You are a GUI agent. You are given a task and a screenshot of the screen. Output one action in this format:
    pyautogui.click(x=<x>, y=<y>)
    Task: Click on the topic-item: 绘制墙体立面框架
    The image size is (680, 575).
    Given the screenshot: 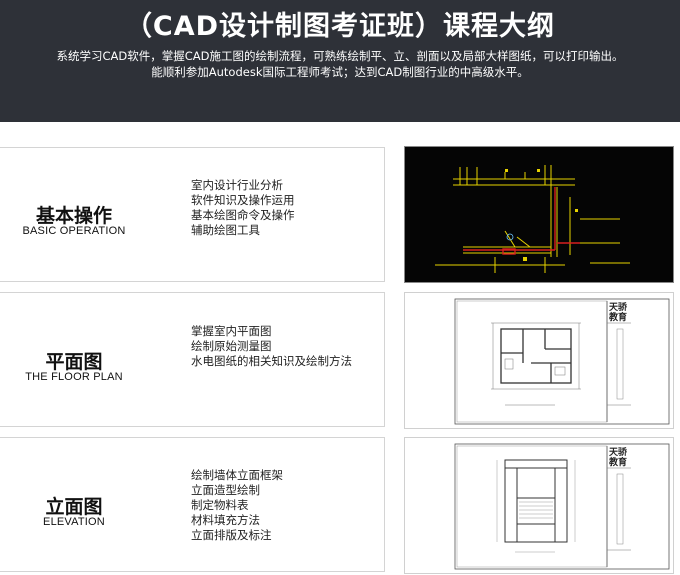 What is the action you would take?
    pyautogui.click(x=237, y=475)
    